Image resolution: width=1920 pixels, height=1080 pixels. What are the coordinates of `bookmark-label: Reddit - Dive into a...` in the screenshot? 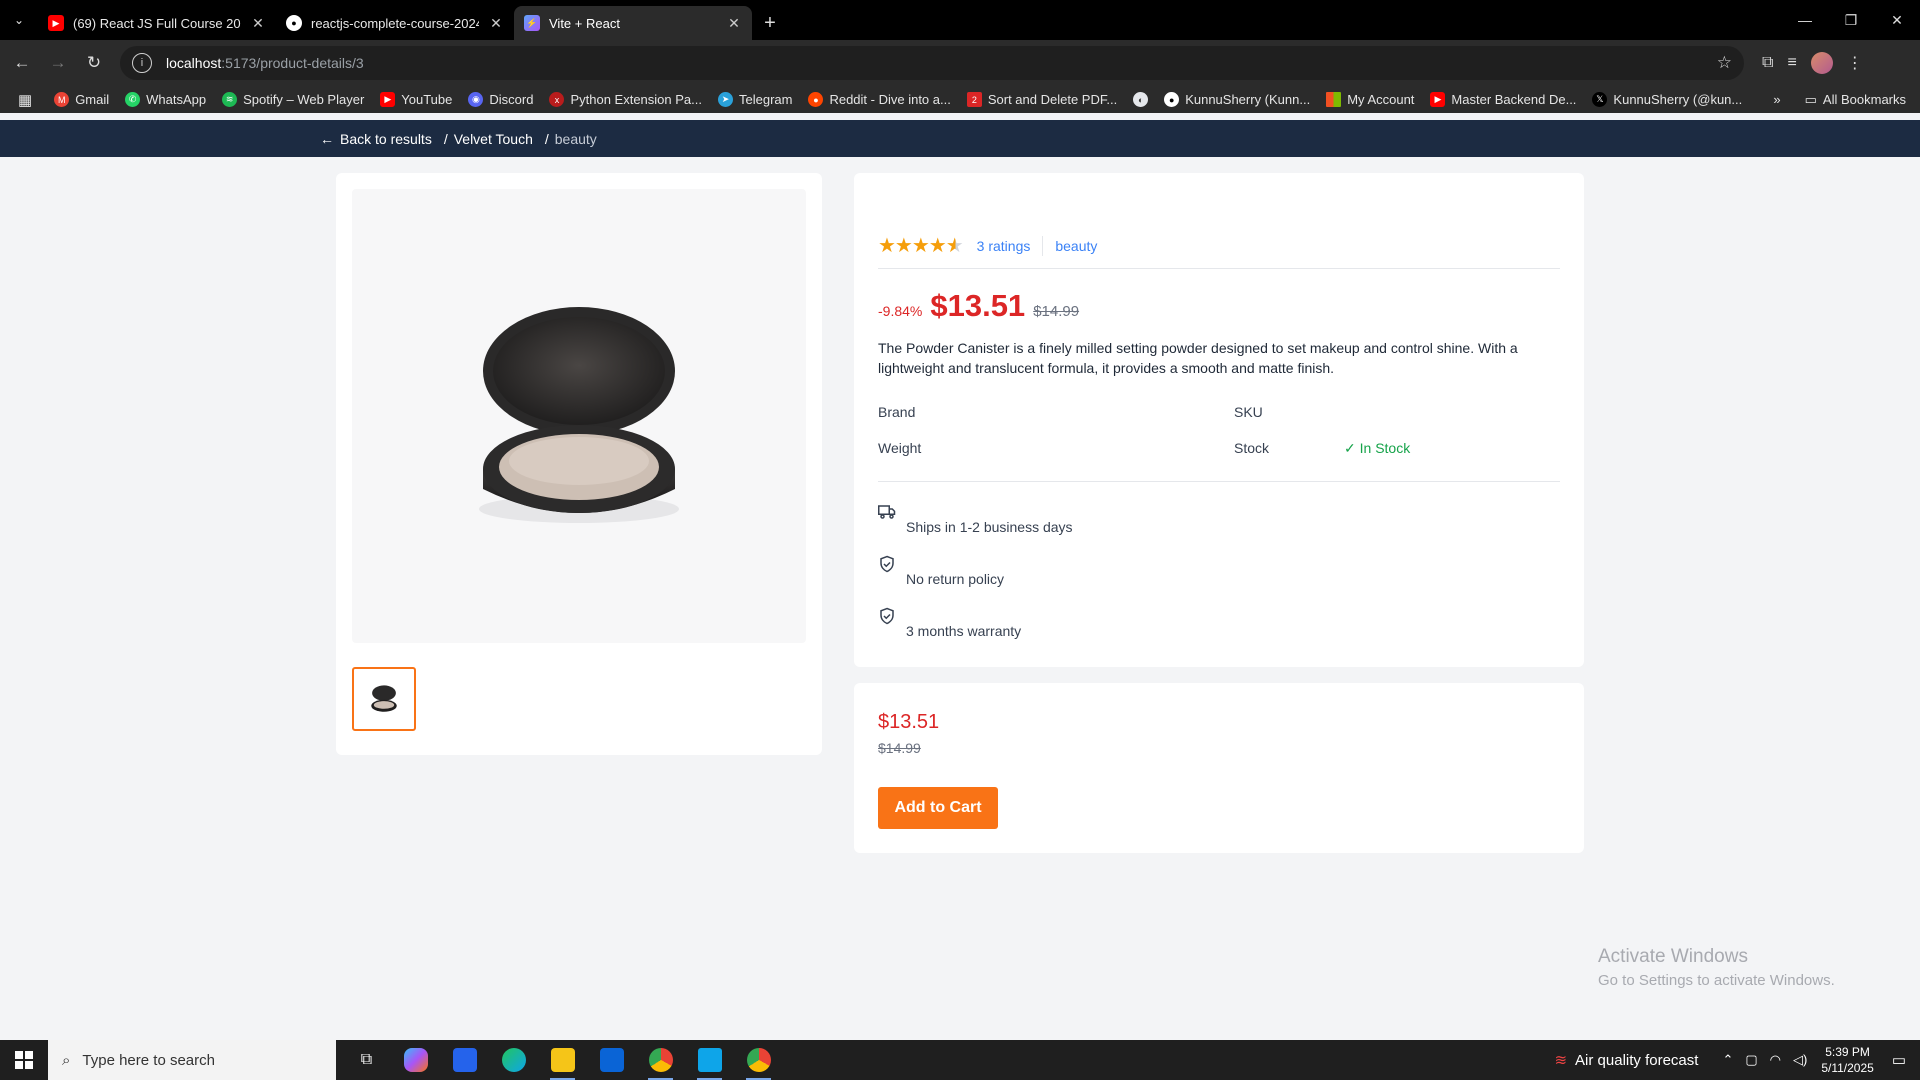 It's located at (890, 99).